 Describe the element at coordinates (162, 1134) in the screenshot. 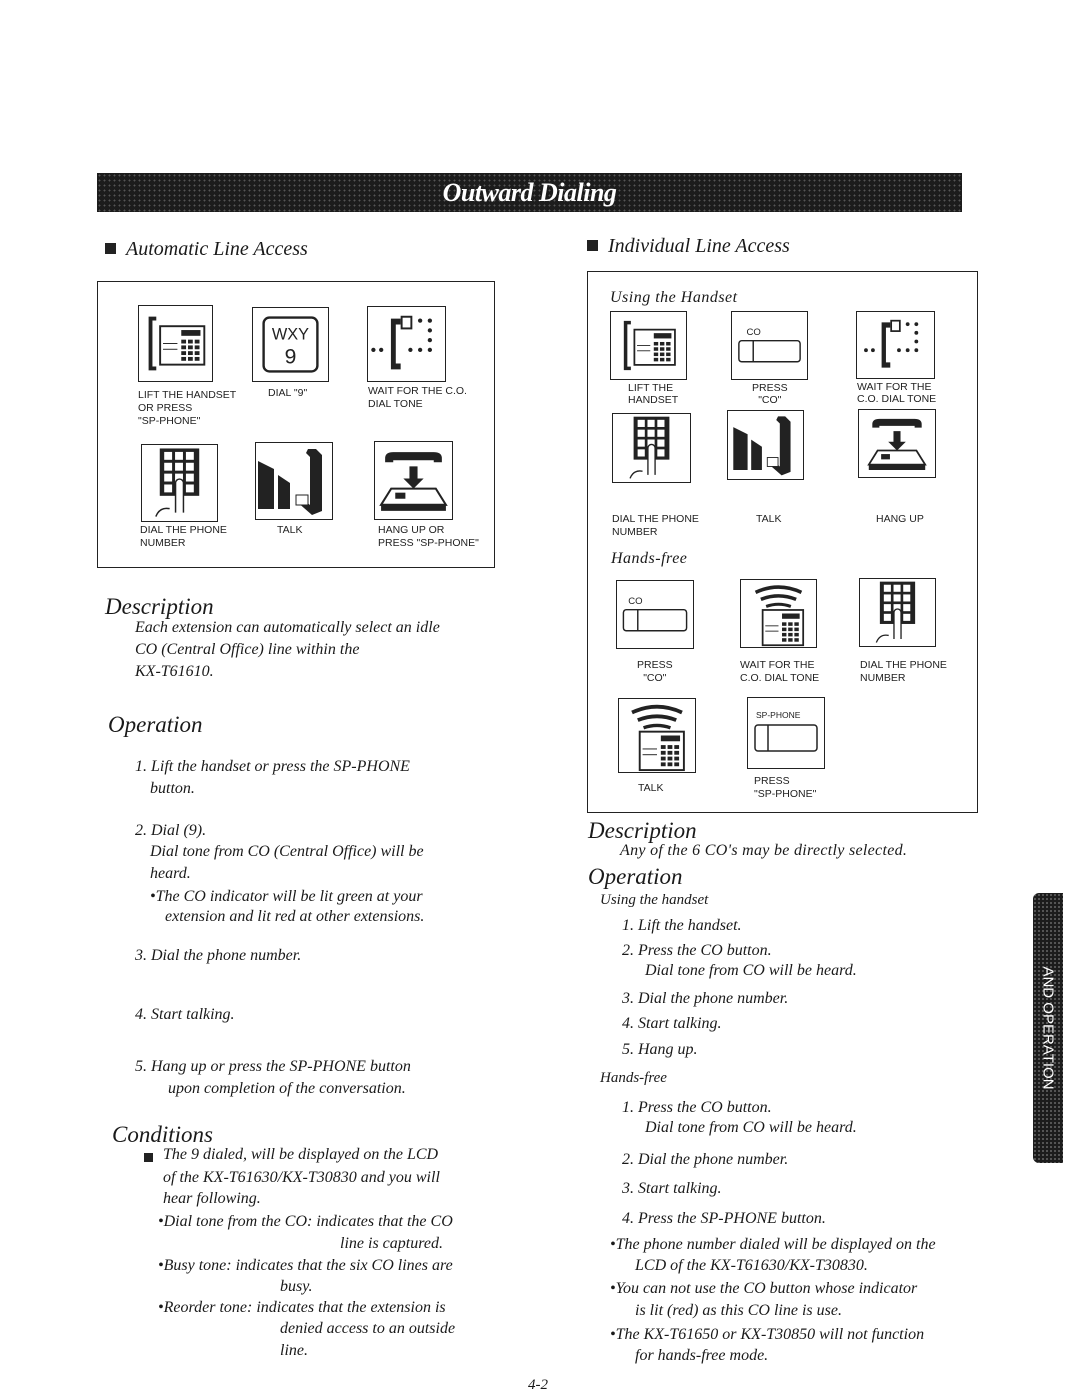

I see `conditions-heading: Conditions` at that location.